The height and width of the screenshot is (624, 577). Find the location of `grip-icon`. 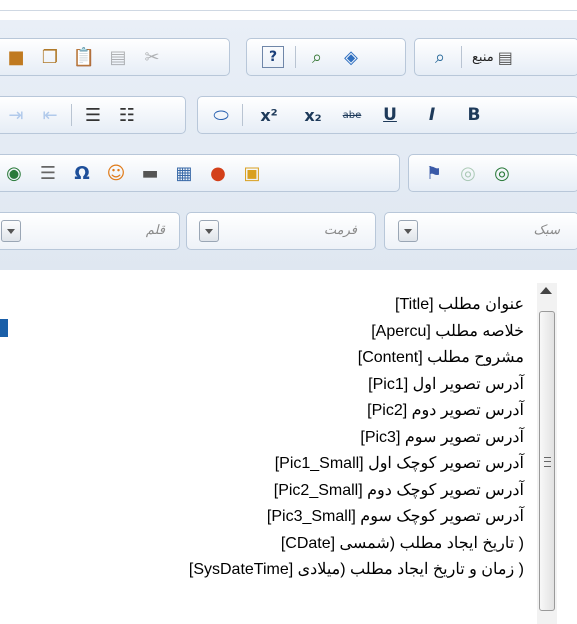

grip-icon is located at coordinates (547, 462).